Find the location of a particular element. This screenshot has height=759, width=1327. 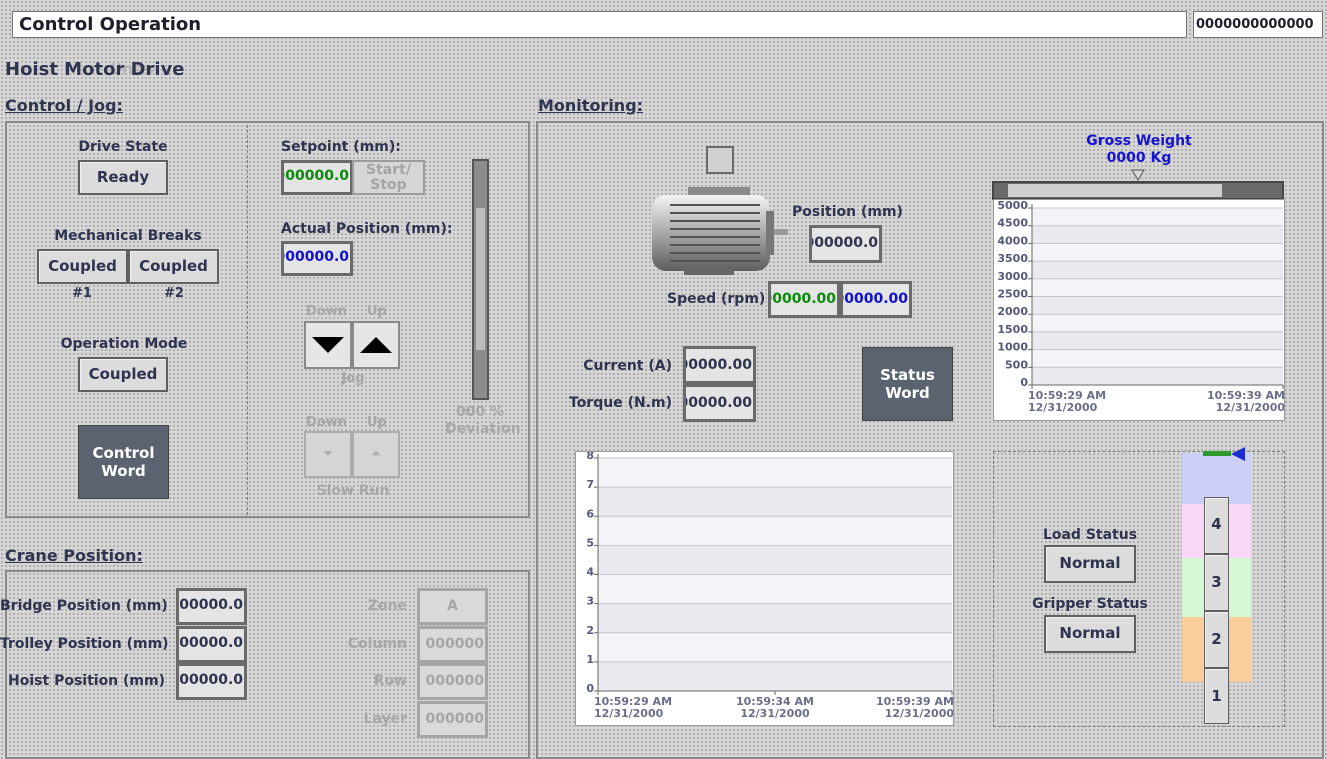

gripper-status-label: Gripper Status is located at coordinates (1090, 604).